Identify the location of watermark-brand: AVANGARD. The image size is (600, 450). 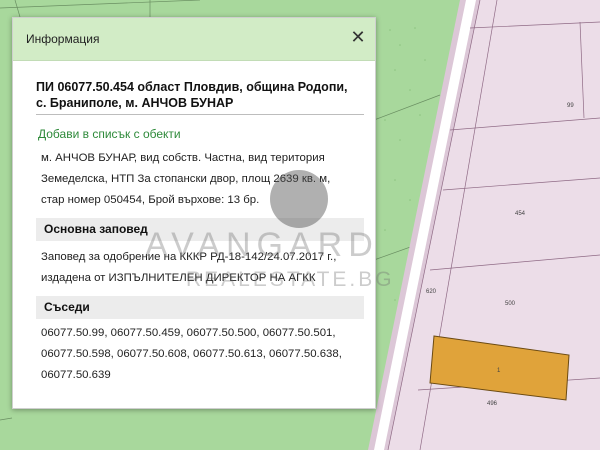
(262, 245).